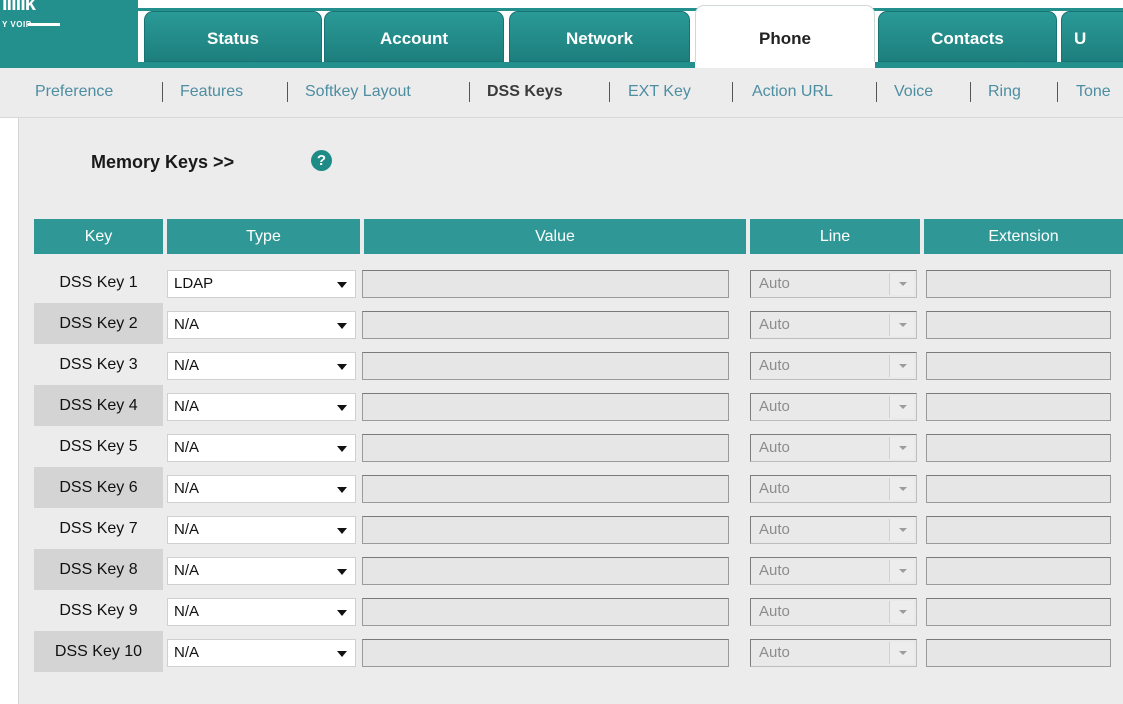  Describe the element at coordinates (967, 36) in the screenshot. I see `tab-contacts: Contacts` at that location.